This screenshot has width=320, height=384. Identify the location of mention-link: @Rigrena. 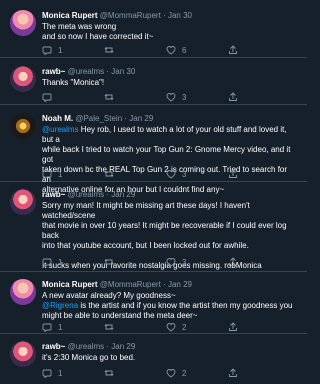
(60, 305).